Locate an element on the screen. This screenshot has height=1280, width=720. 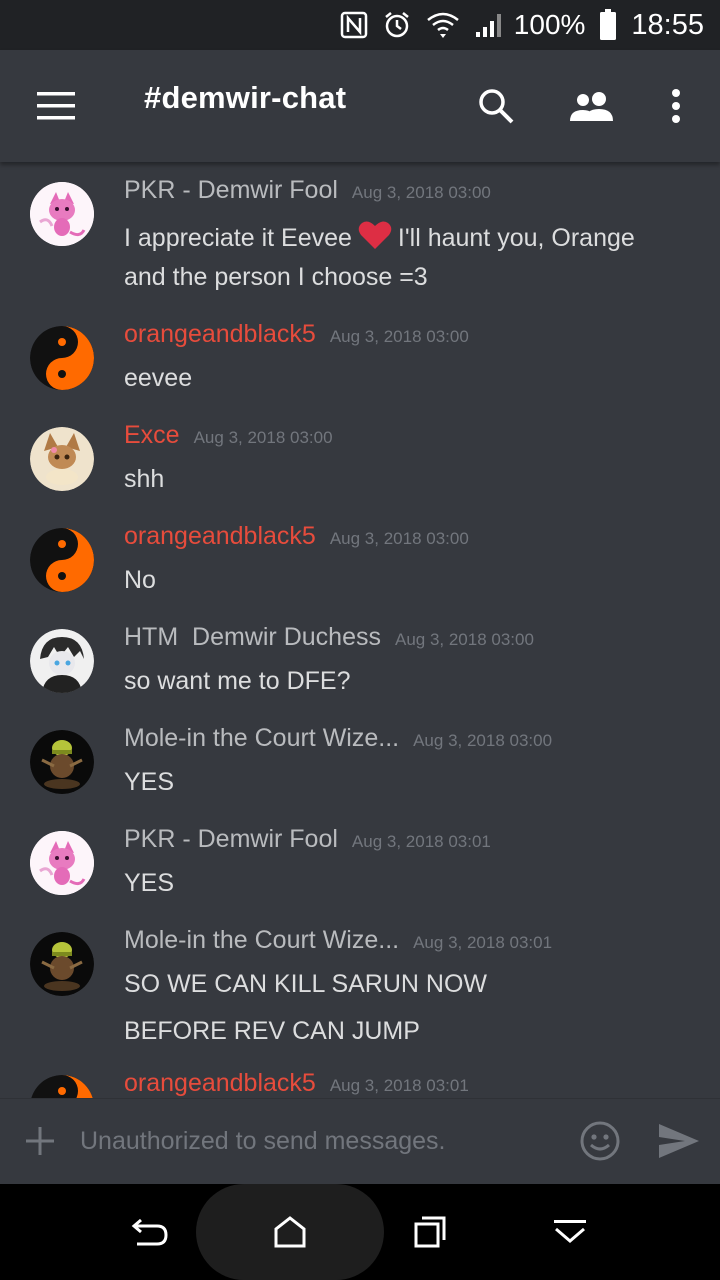
author-name: Exce is located at coordinates (152, 435).